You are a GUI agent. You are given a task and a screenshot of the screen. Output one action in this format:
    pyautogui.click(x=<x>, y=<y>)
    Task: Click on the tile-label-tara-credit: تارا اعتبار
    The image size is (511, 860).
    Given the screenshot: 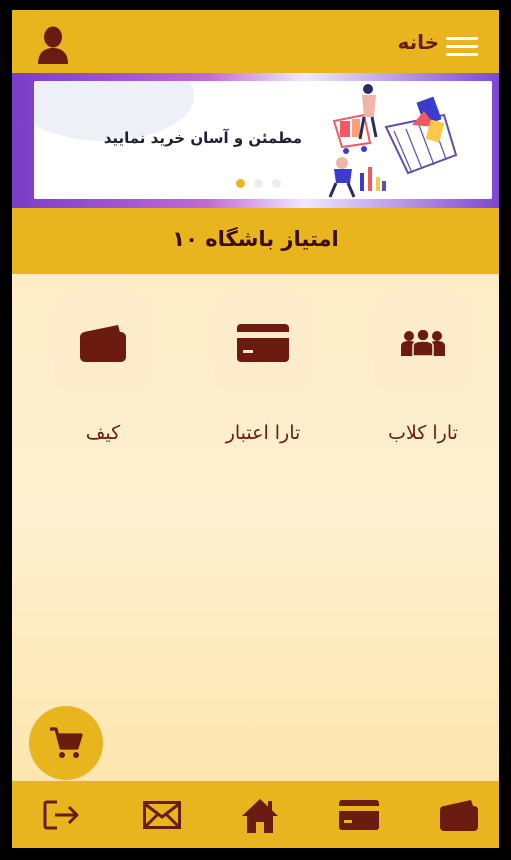 What is the action you would take?
    pyautogui.click(x=263, y=433)
    